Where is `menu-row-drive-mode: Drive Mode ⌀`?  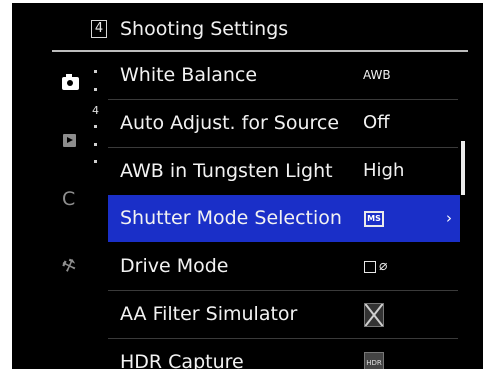
menu-row-drive-mode: Drive Mode ⌀ is located at coordinates (284, 266).